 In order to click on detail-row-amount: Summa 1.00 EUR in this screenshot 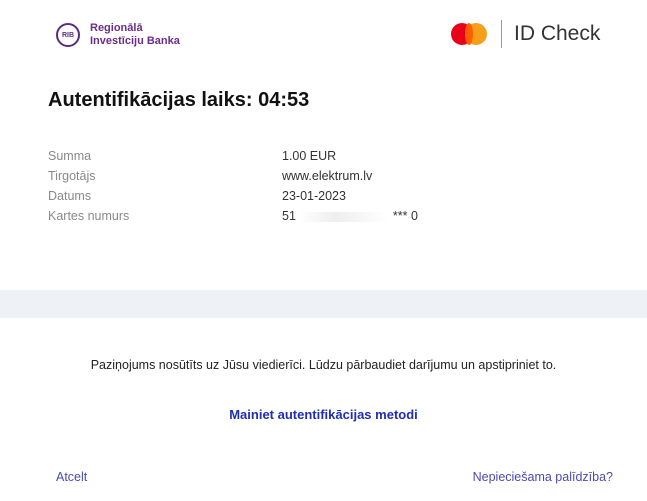, I will do `click(233, 156)`.